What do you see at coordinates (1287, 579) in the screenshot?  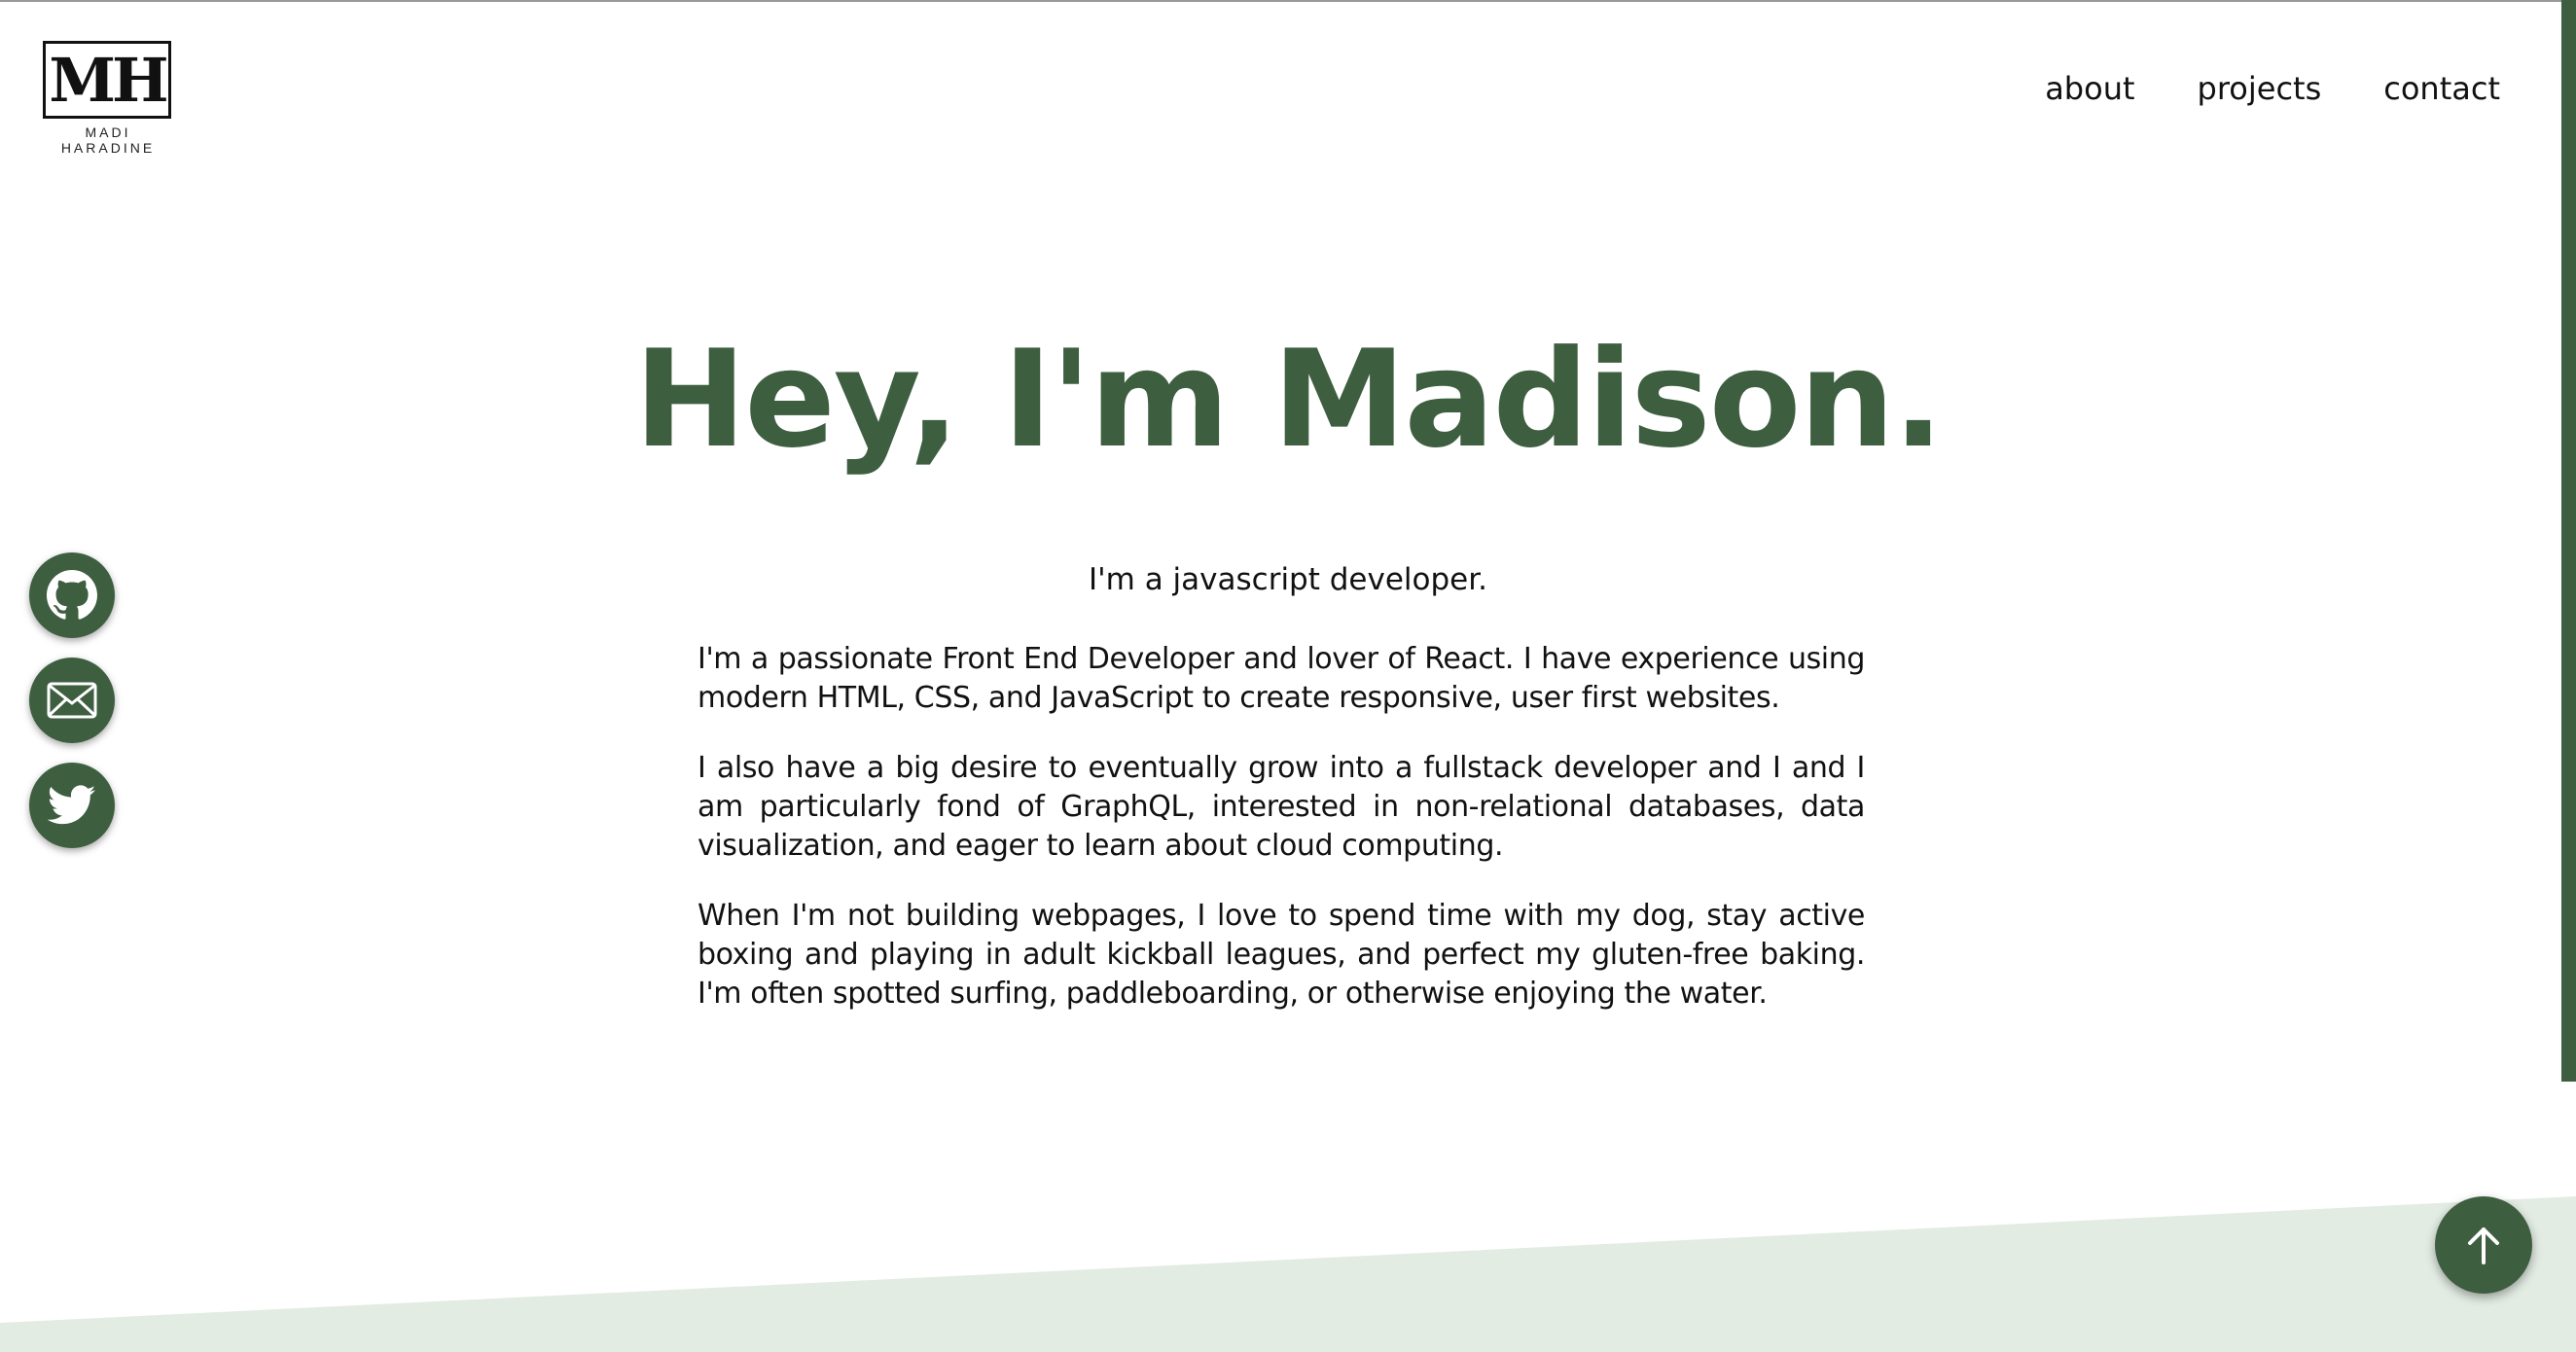 I see `hero-subtitle: I'm a javascript developer.` at bounding box center [1287, 579].